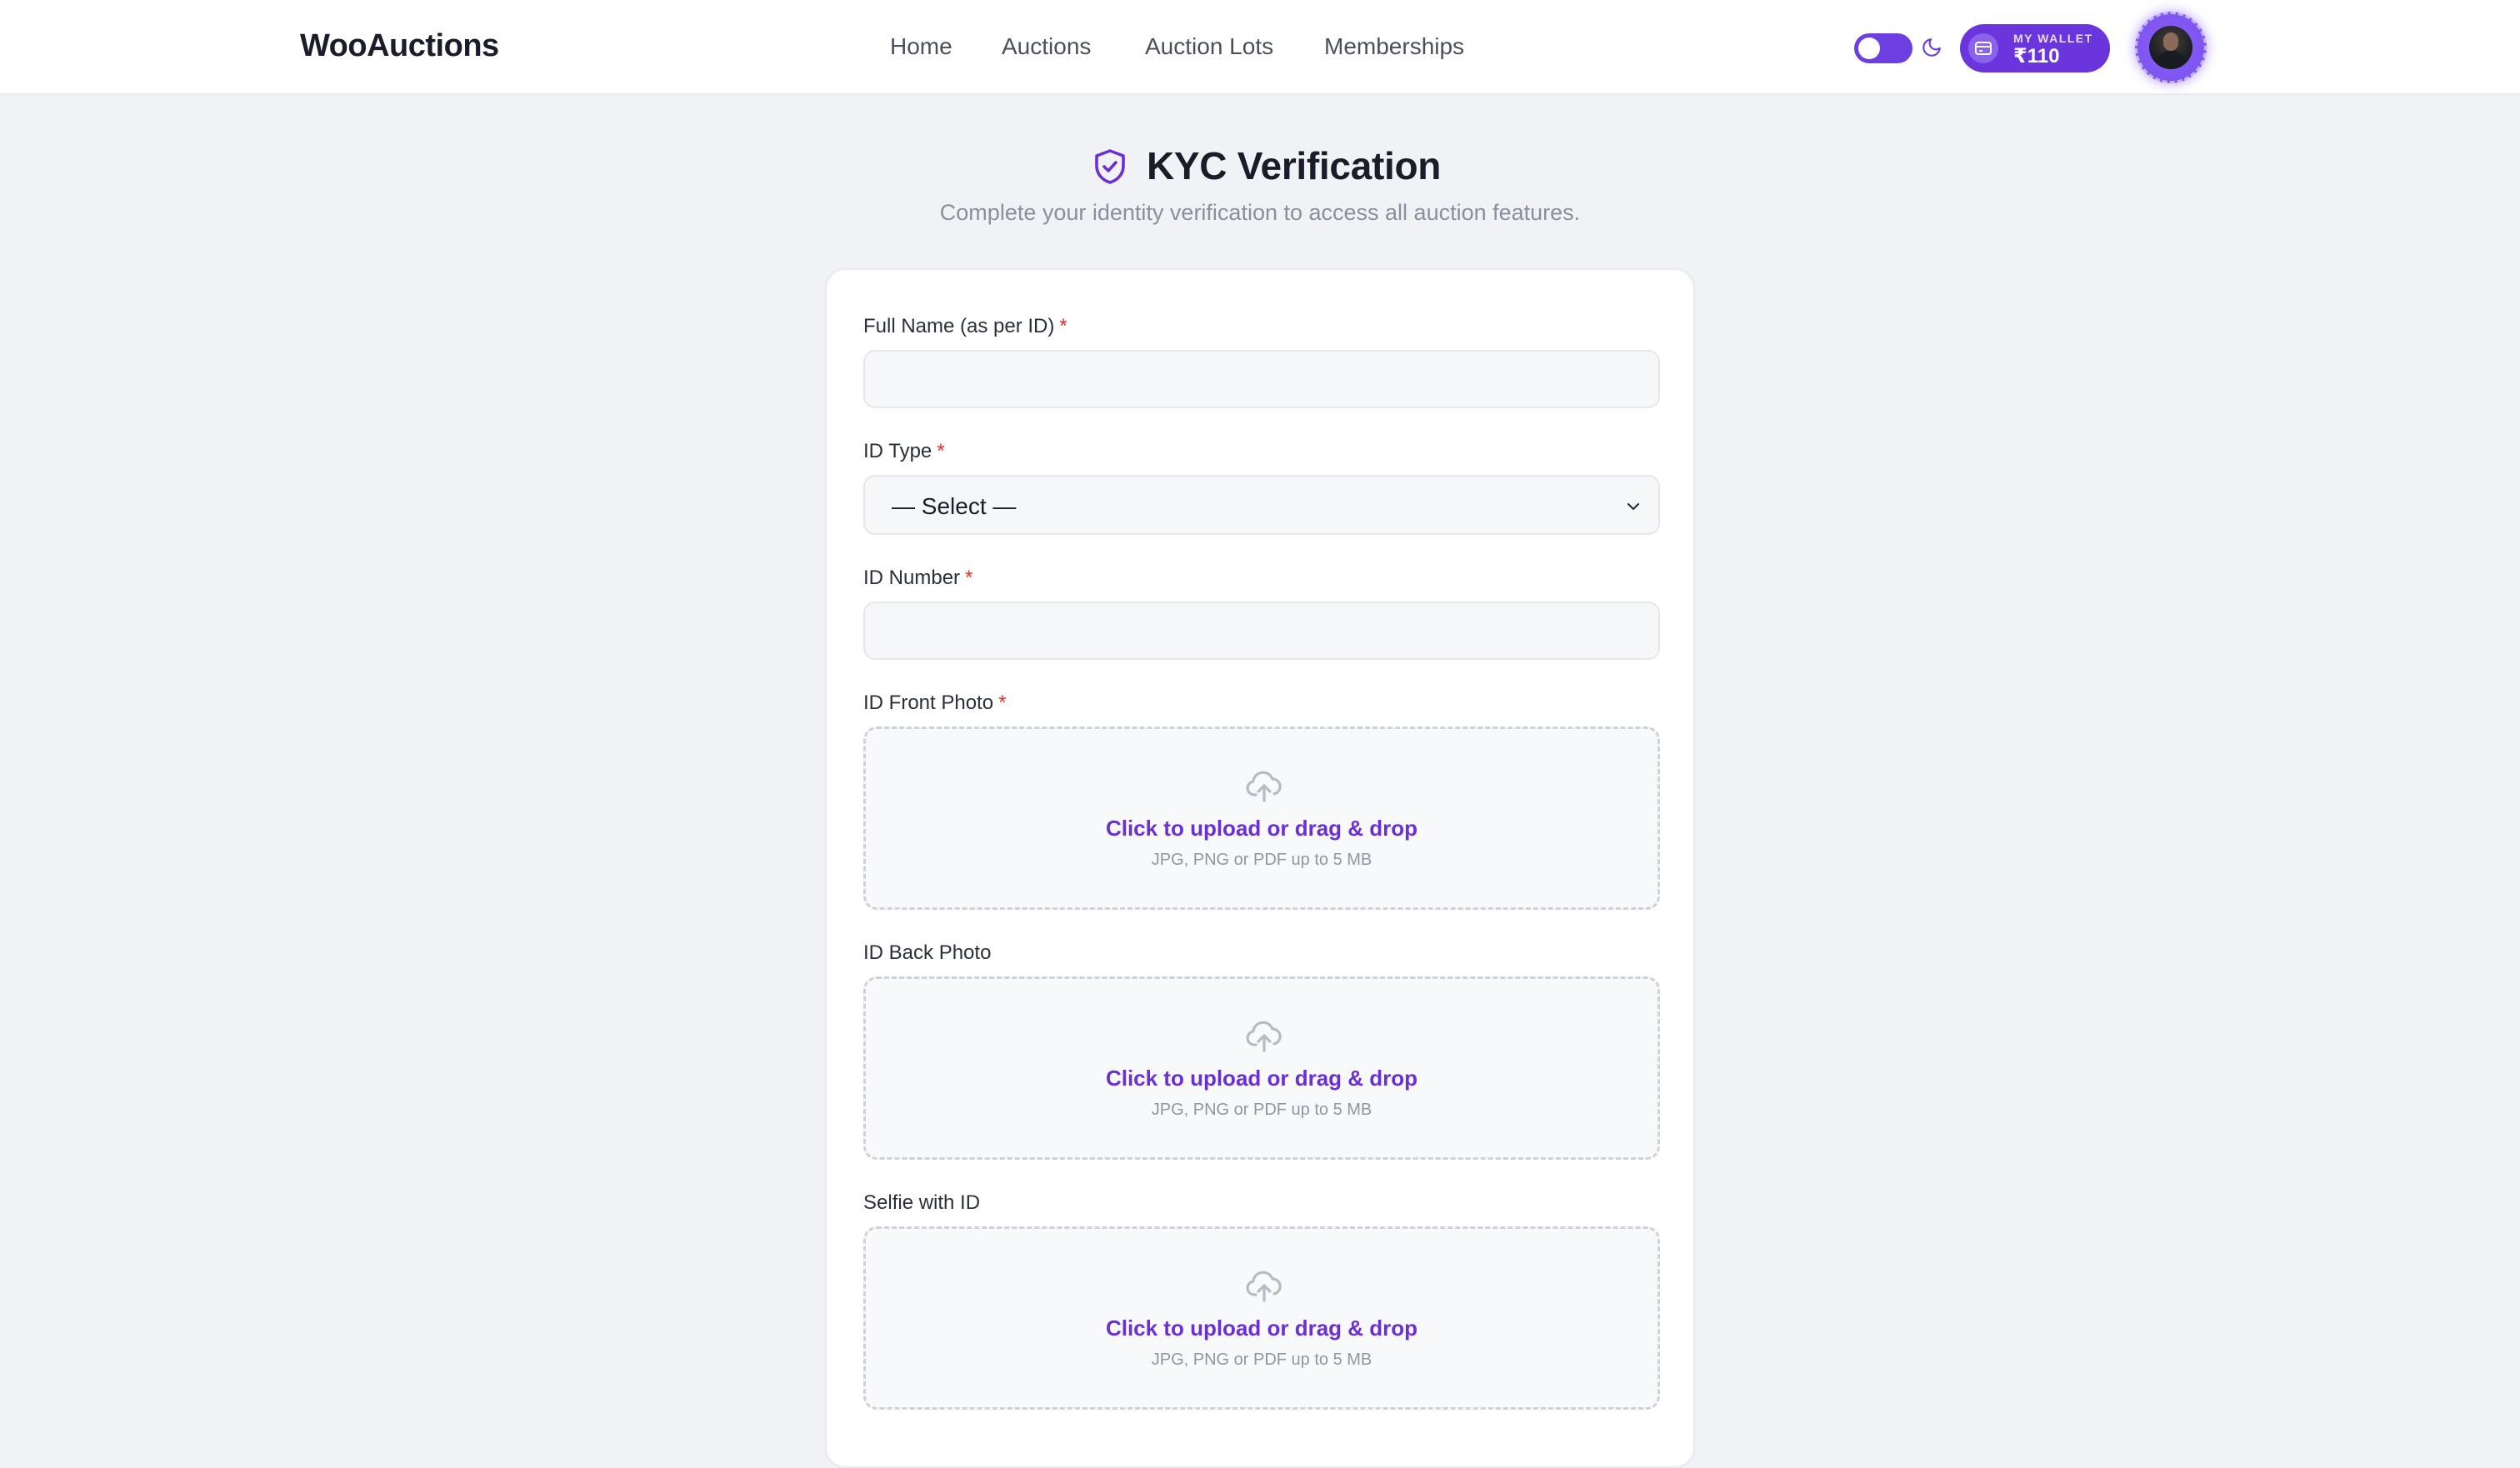 The image size is (2520, 1468). Describe the element at coordinates (1294, 165) in the screenshot. I see `page-title: KYC Verification` at that location.